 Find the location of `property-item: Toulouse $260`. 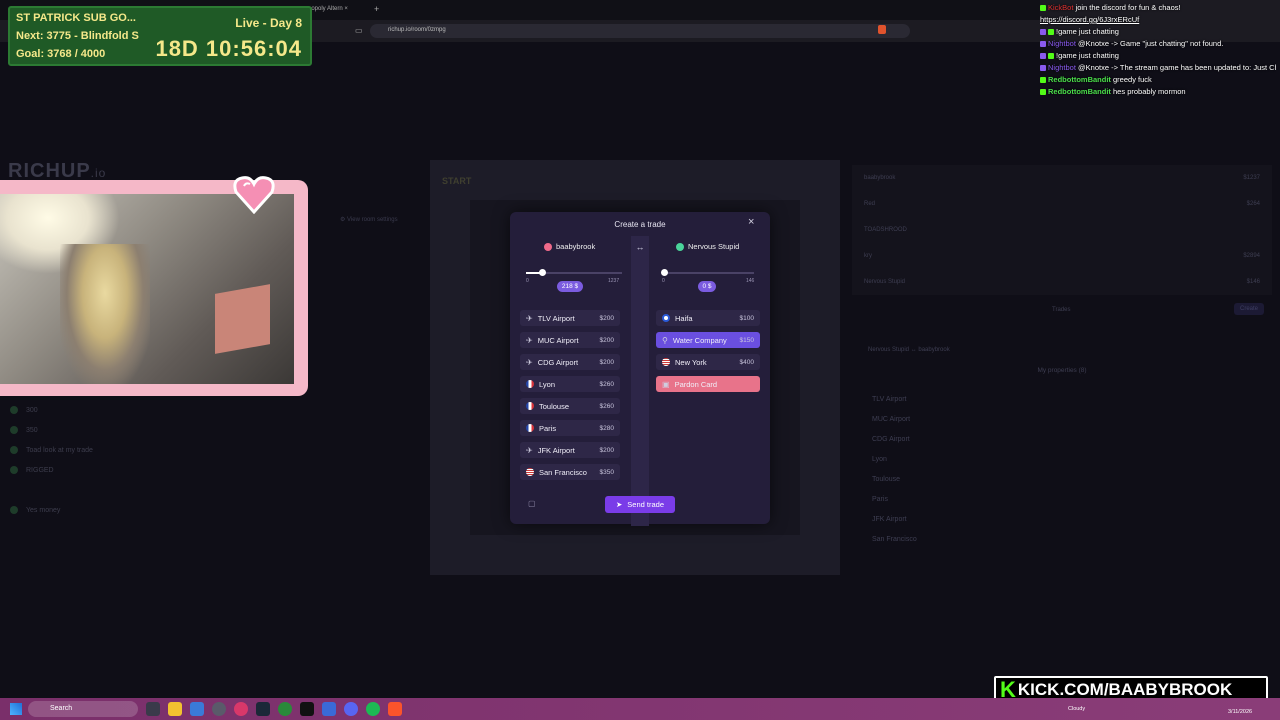

property-item: Toulouse $260 is located at coordinates (570, 406).